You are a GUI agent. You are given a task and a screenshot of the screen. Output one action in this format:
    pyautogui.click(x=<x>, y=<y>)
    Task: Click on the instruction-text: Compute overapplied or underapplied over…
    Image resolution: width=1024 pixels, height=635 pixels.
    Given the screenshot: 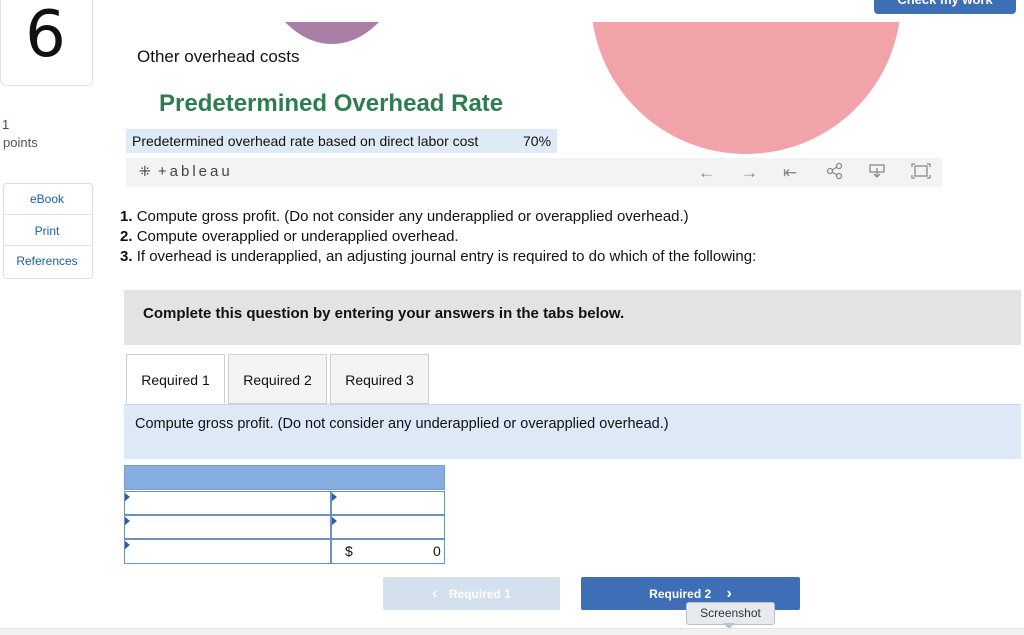 What is the action you would take?
    pyautogui.click(x=297, y=236)
    